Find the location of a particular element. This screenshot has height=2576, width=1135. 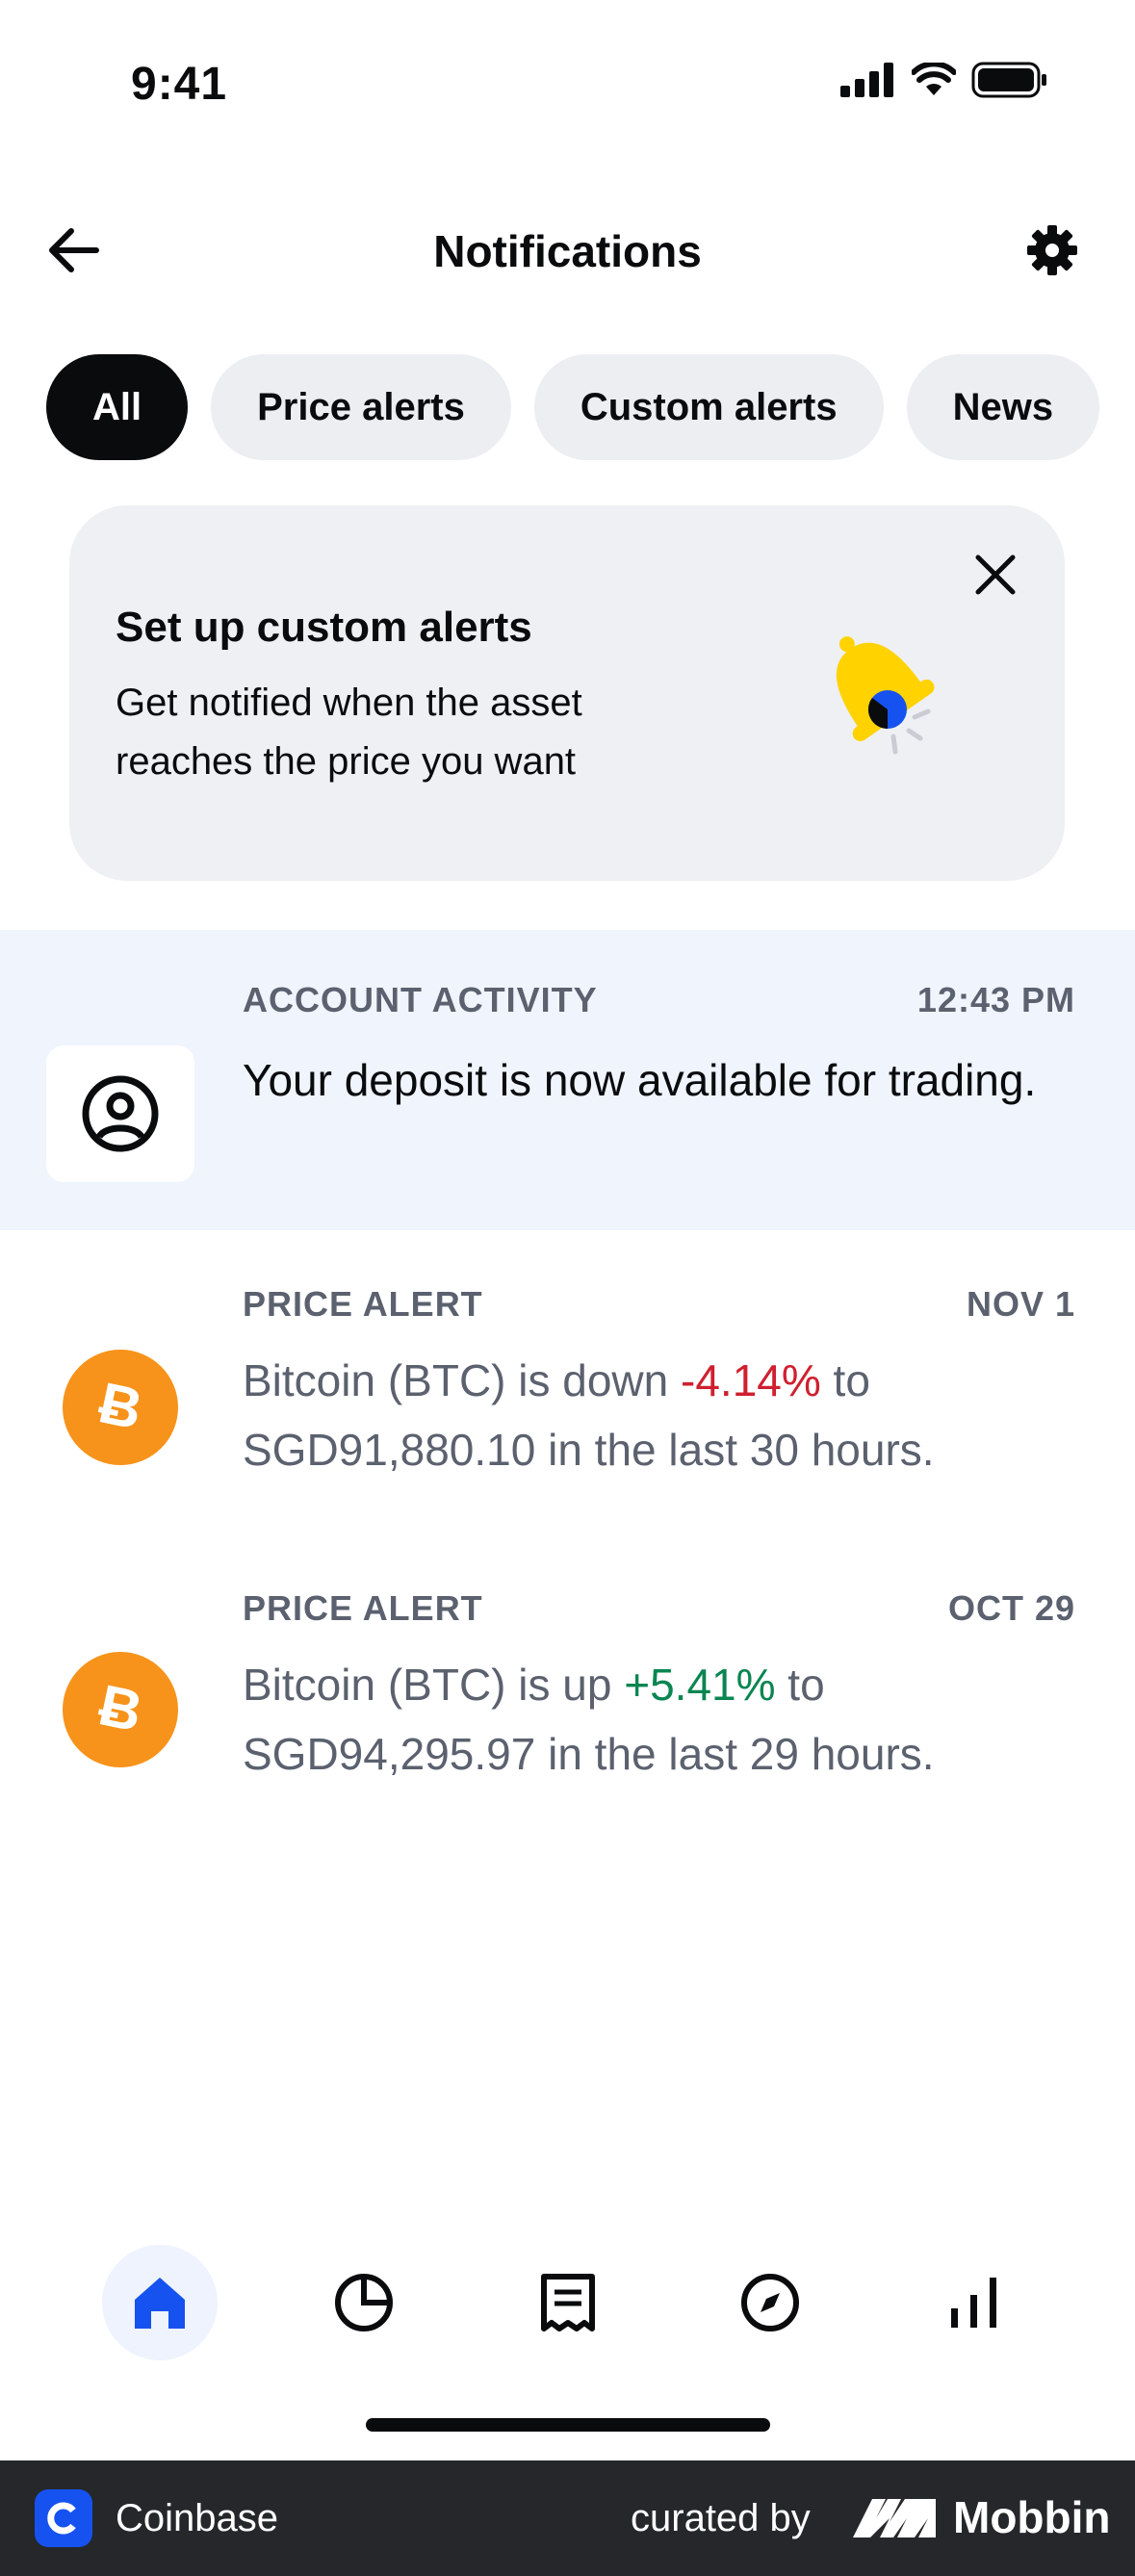

filter-chips: All Price alerts Custom alerts News is located at coordinates (573, 407).